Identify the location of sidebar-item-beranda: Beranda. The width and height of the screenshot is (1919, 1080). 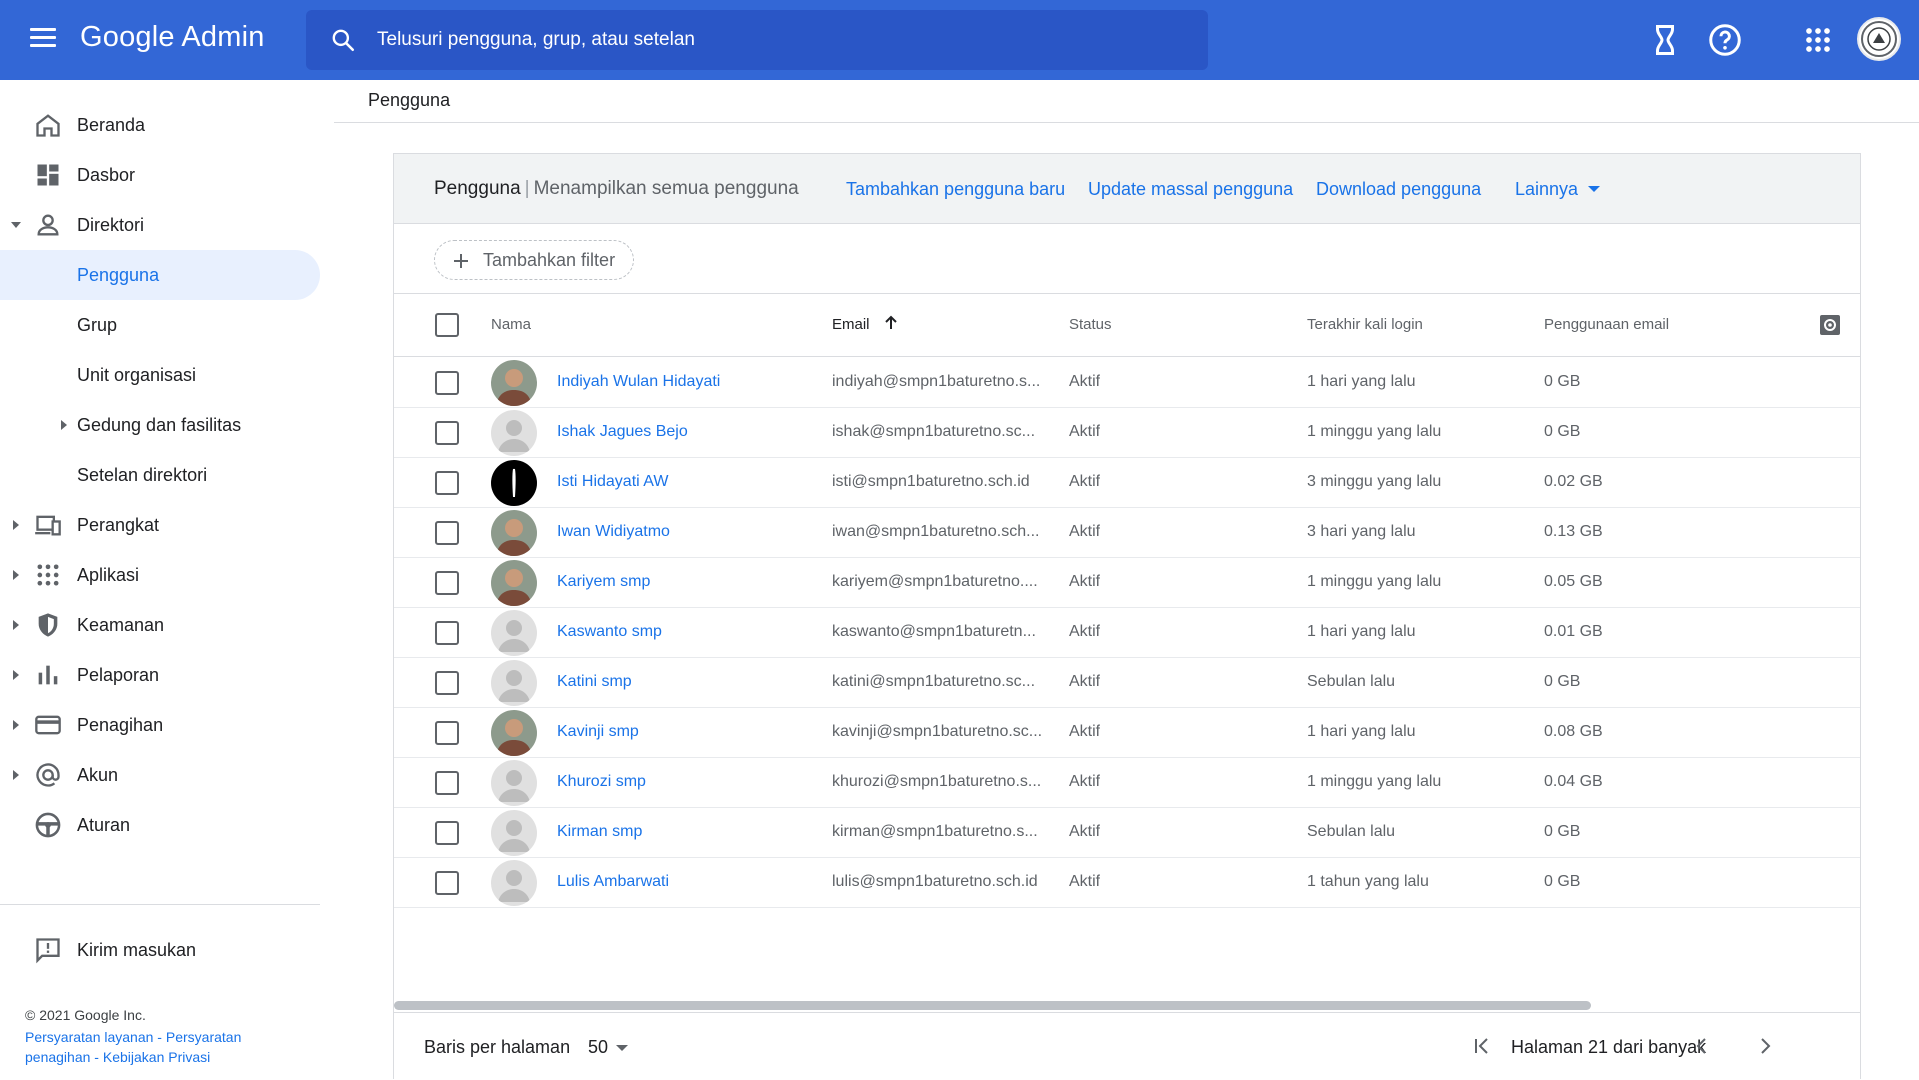
(160, 125).